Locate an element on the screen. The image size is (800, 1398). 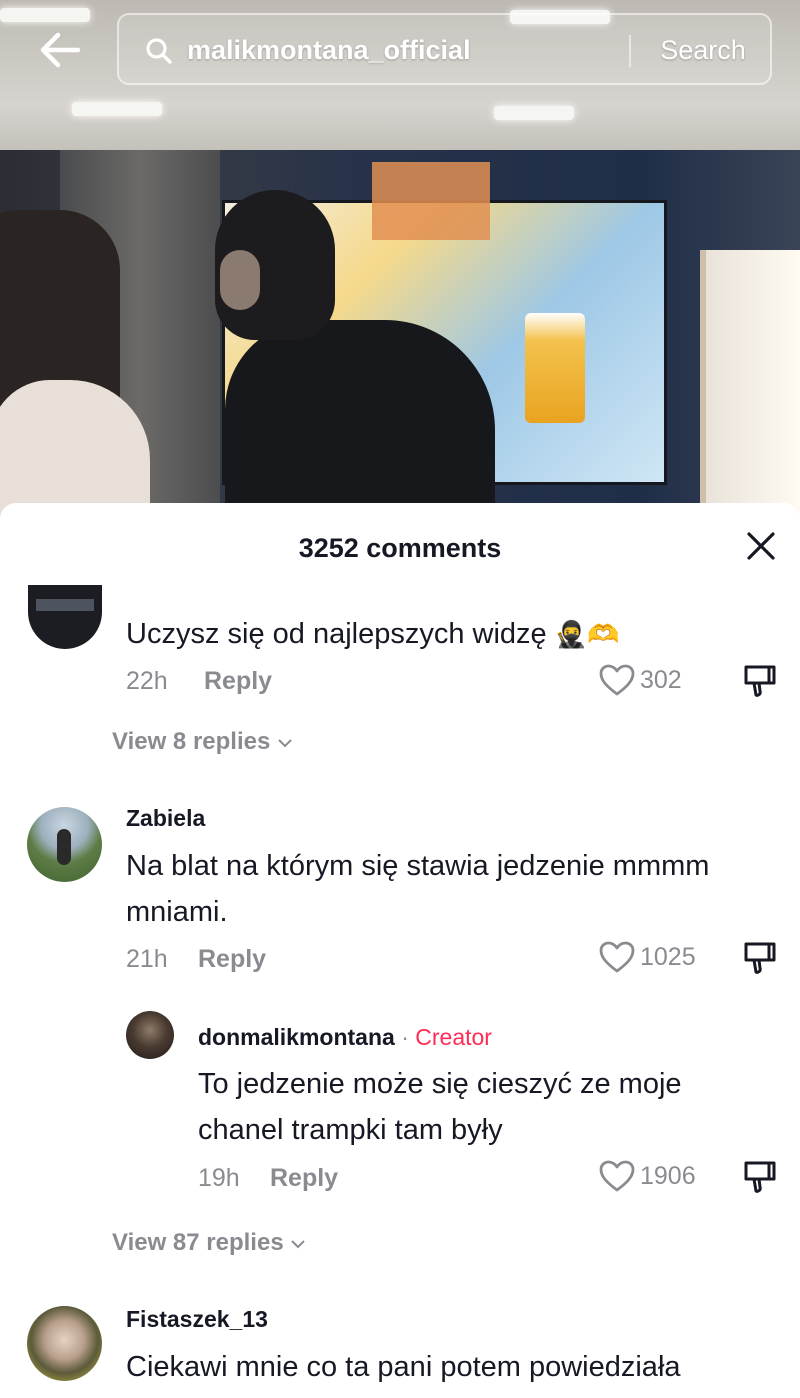
like-button: 1025 is located at coordinates (647, 957).